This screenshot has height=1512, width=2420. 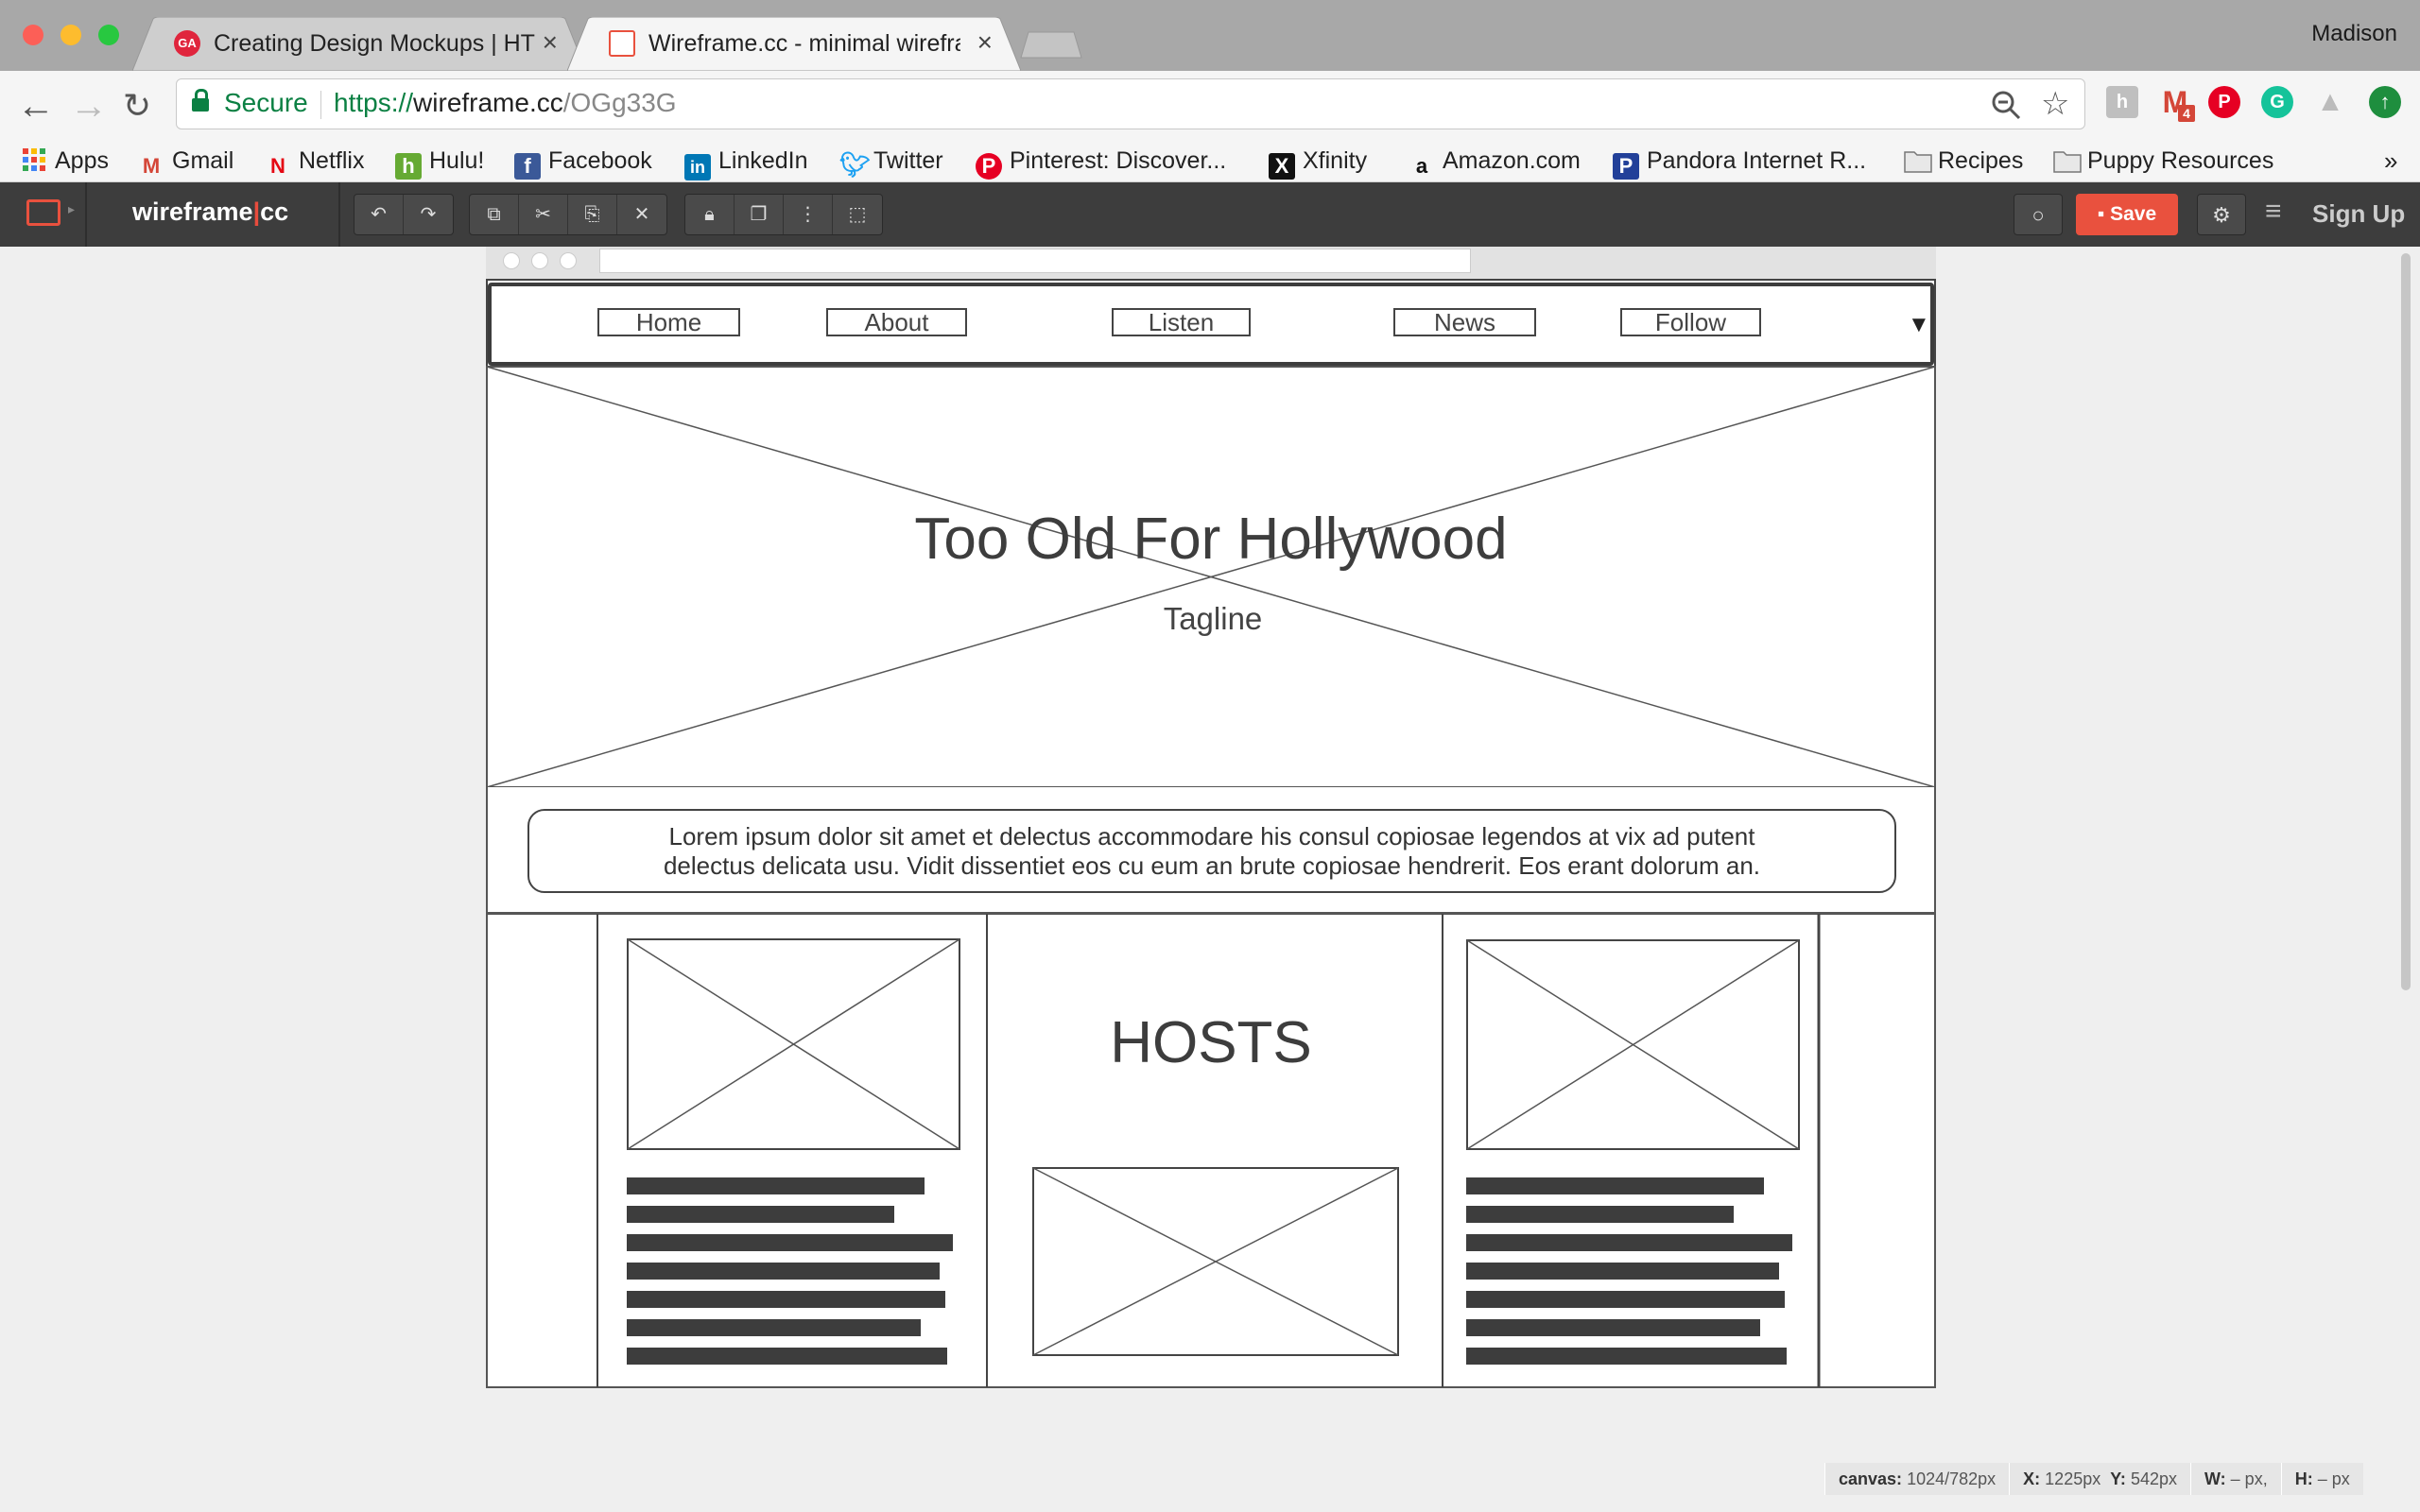 What do you see at coordinates (2321, 1479) in the screenshot?
I see `selection-height-readout: H: – px` at bounding box center [2321, 1479].